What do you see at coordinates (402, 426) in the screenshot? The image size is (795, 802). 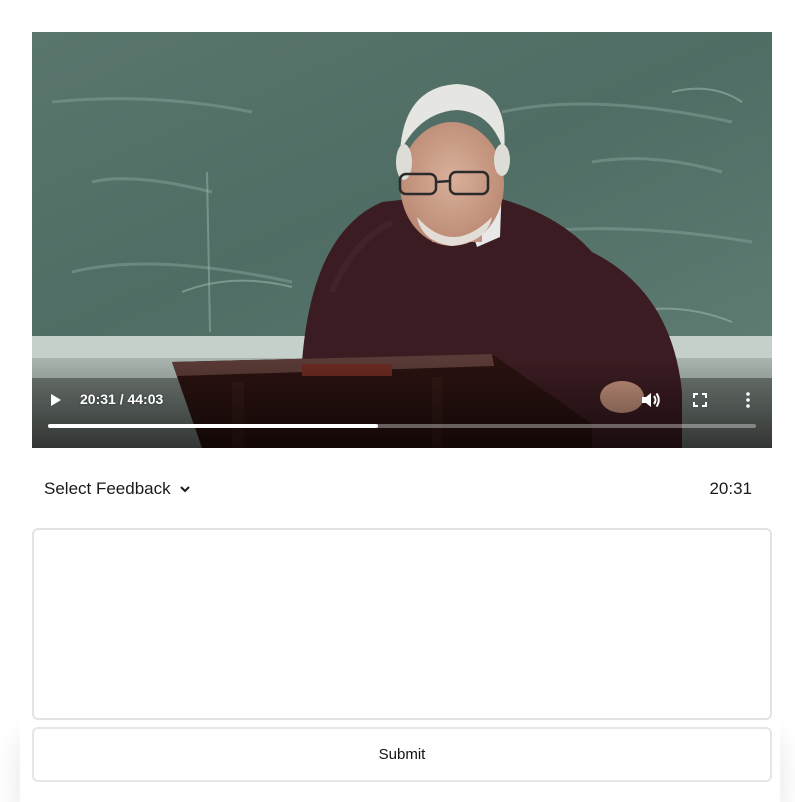 I see `progress-bar` at bounding box center [402, 426].